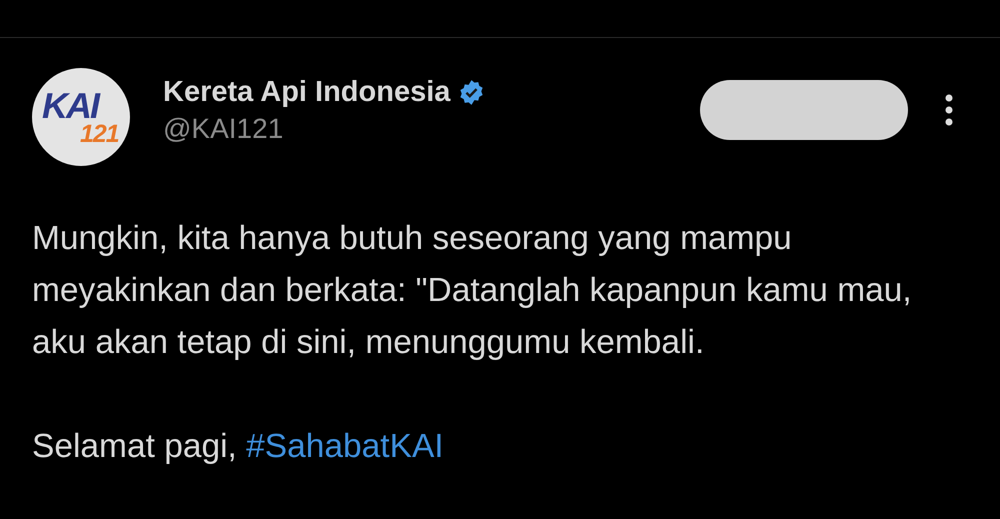 This screenshot has height=519, width=1000. Describe the element at coordinates (949, 110) in the screenshot. I see `more-options-icon` at that location.